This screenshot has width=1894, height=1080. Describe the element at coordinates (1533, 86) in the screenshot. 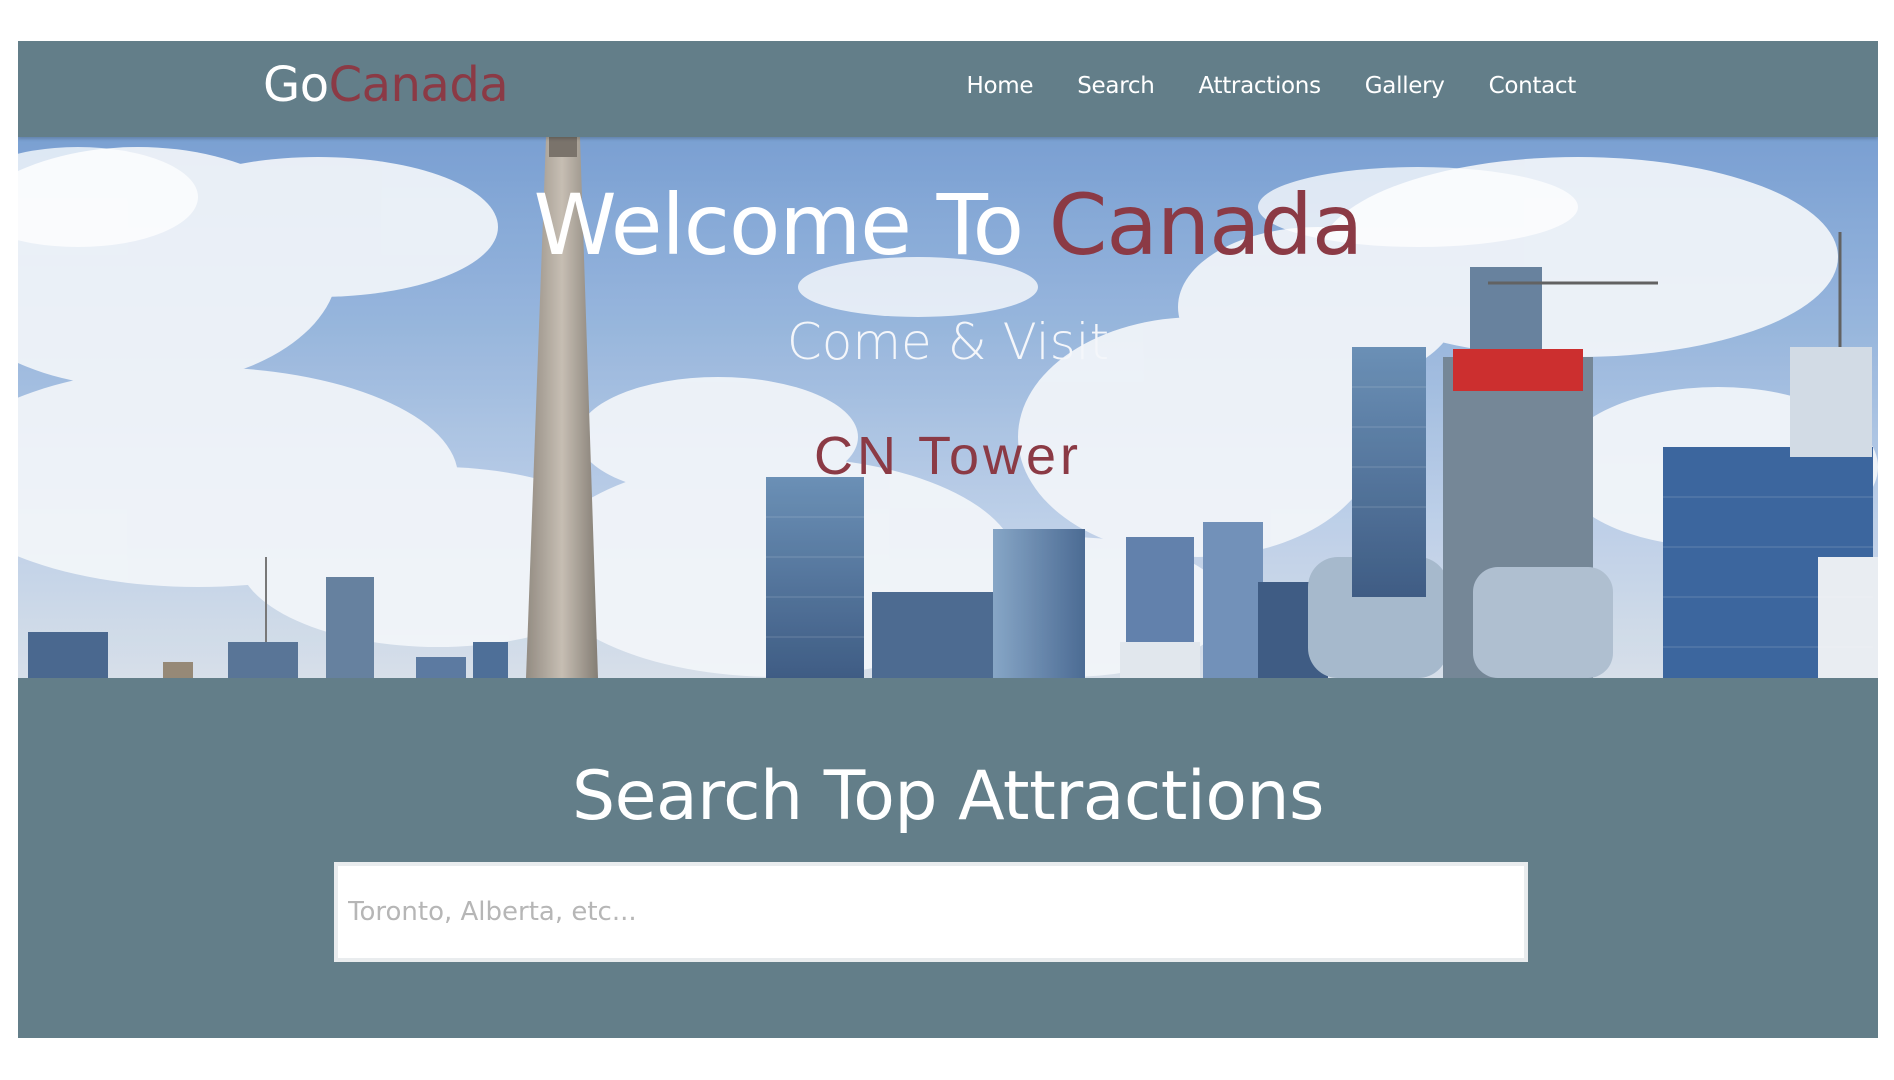

I see `nav-contact-link: Contact` at that location.